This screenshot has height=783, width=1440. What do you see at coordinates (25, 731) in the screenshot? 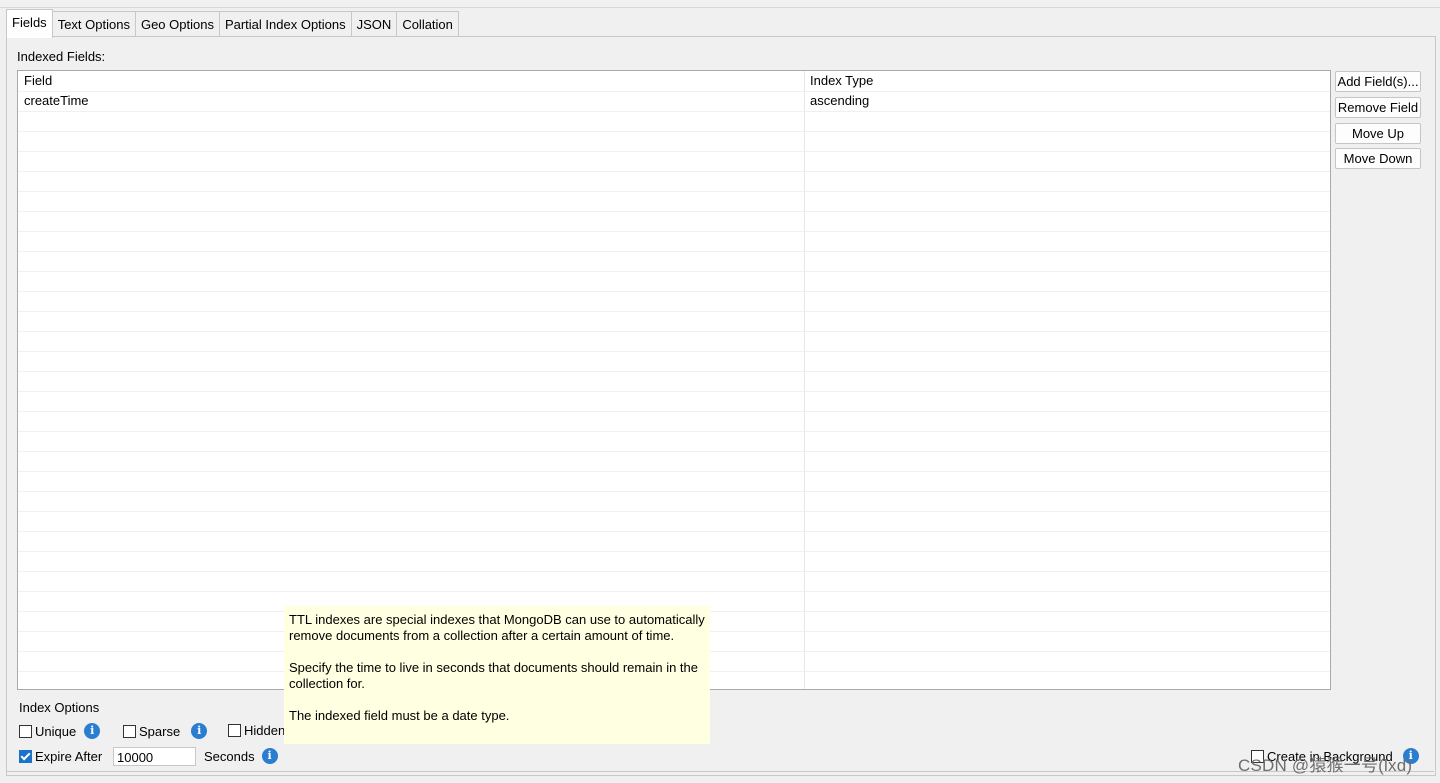
I see `unique-checkbox` at bounding box center [25, 731].